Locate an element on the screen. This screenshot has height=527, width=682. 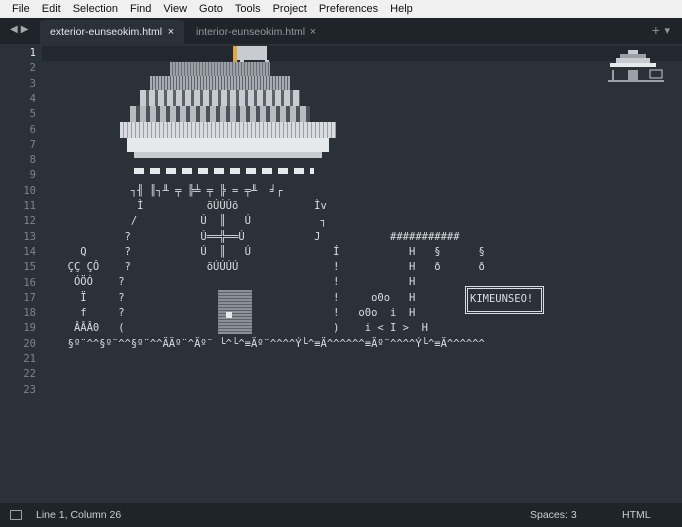
line-number: 7 is located at coordinates (32, 144).